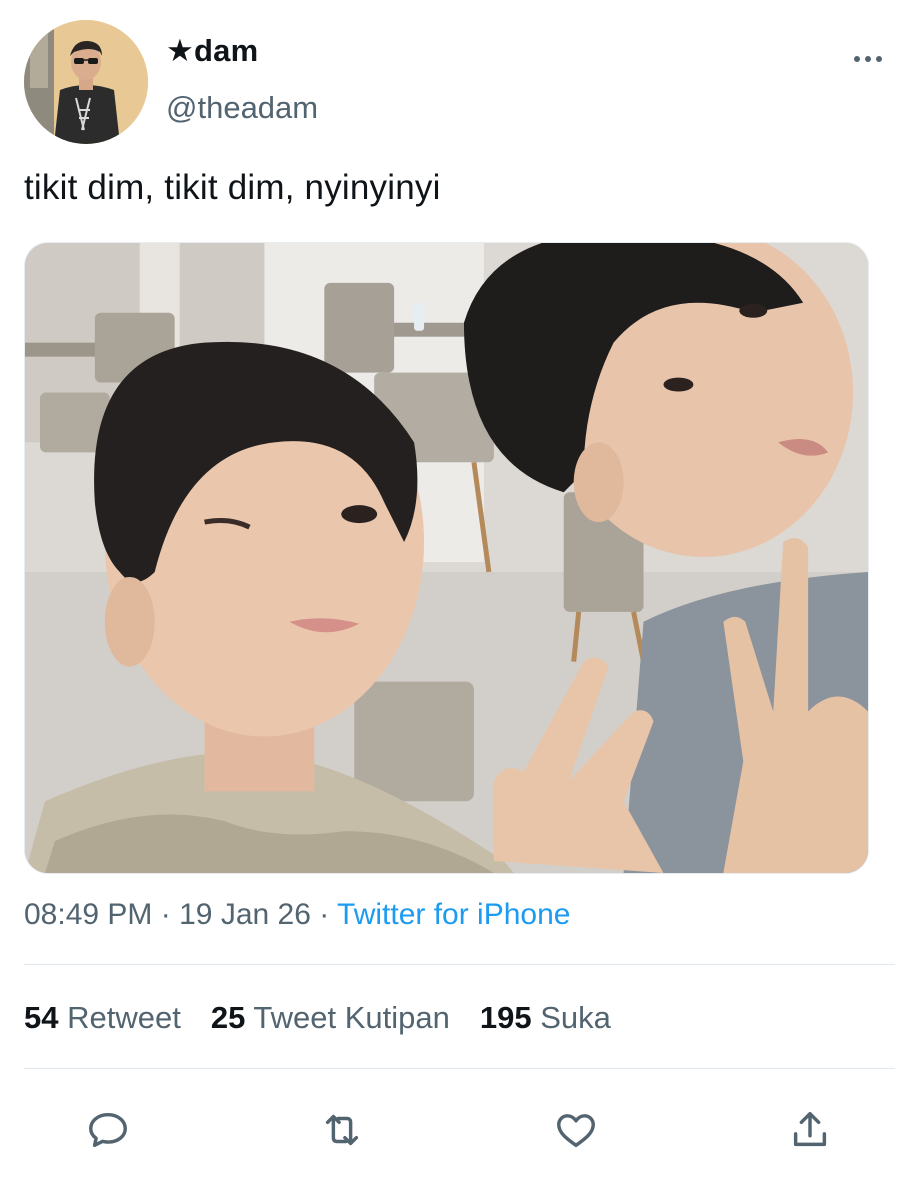 This screenshot has width=919, height=1200. I want to click on likes-count: 195, so click(505, 1017).